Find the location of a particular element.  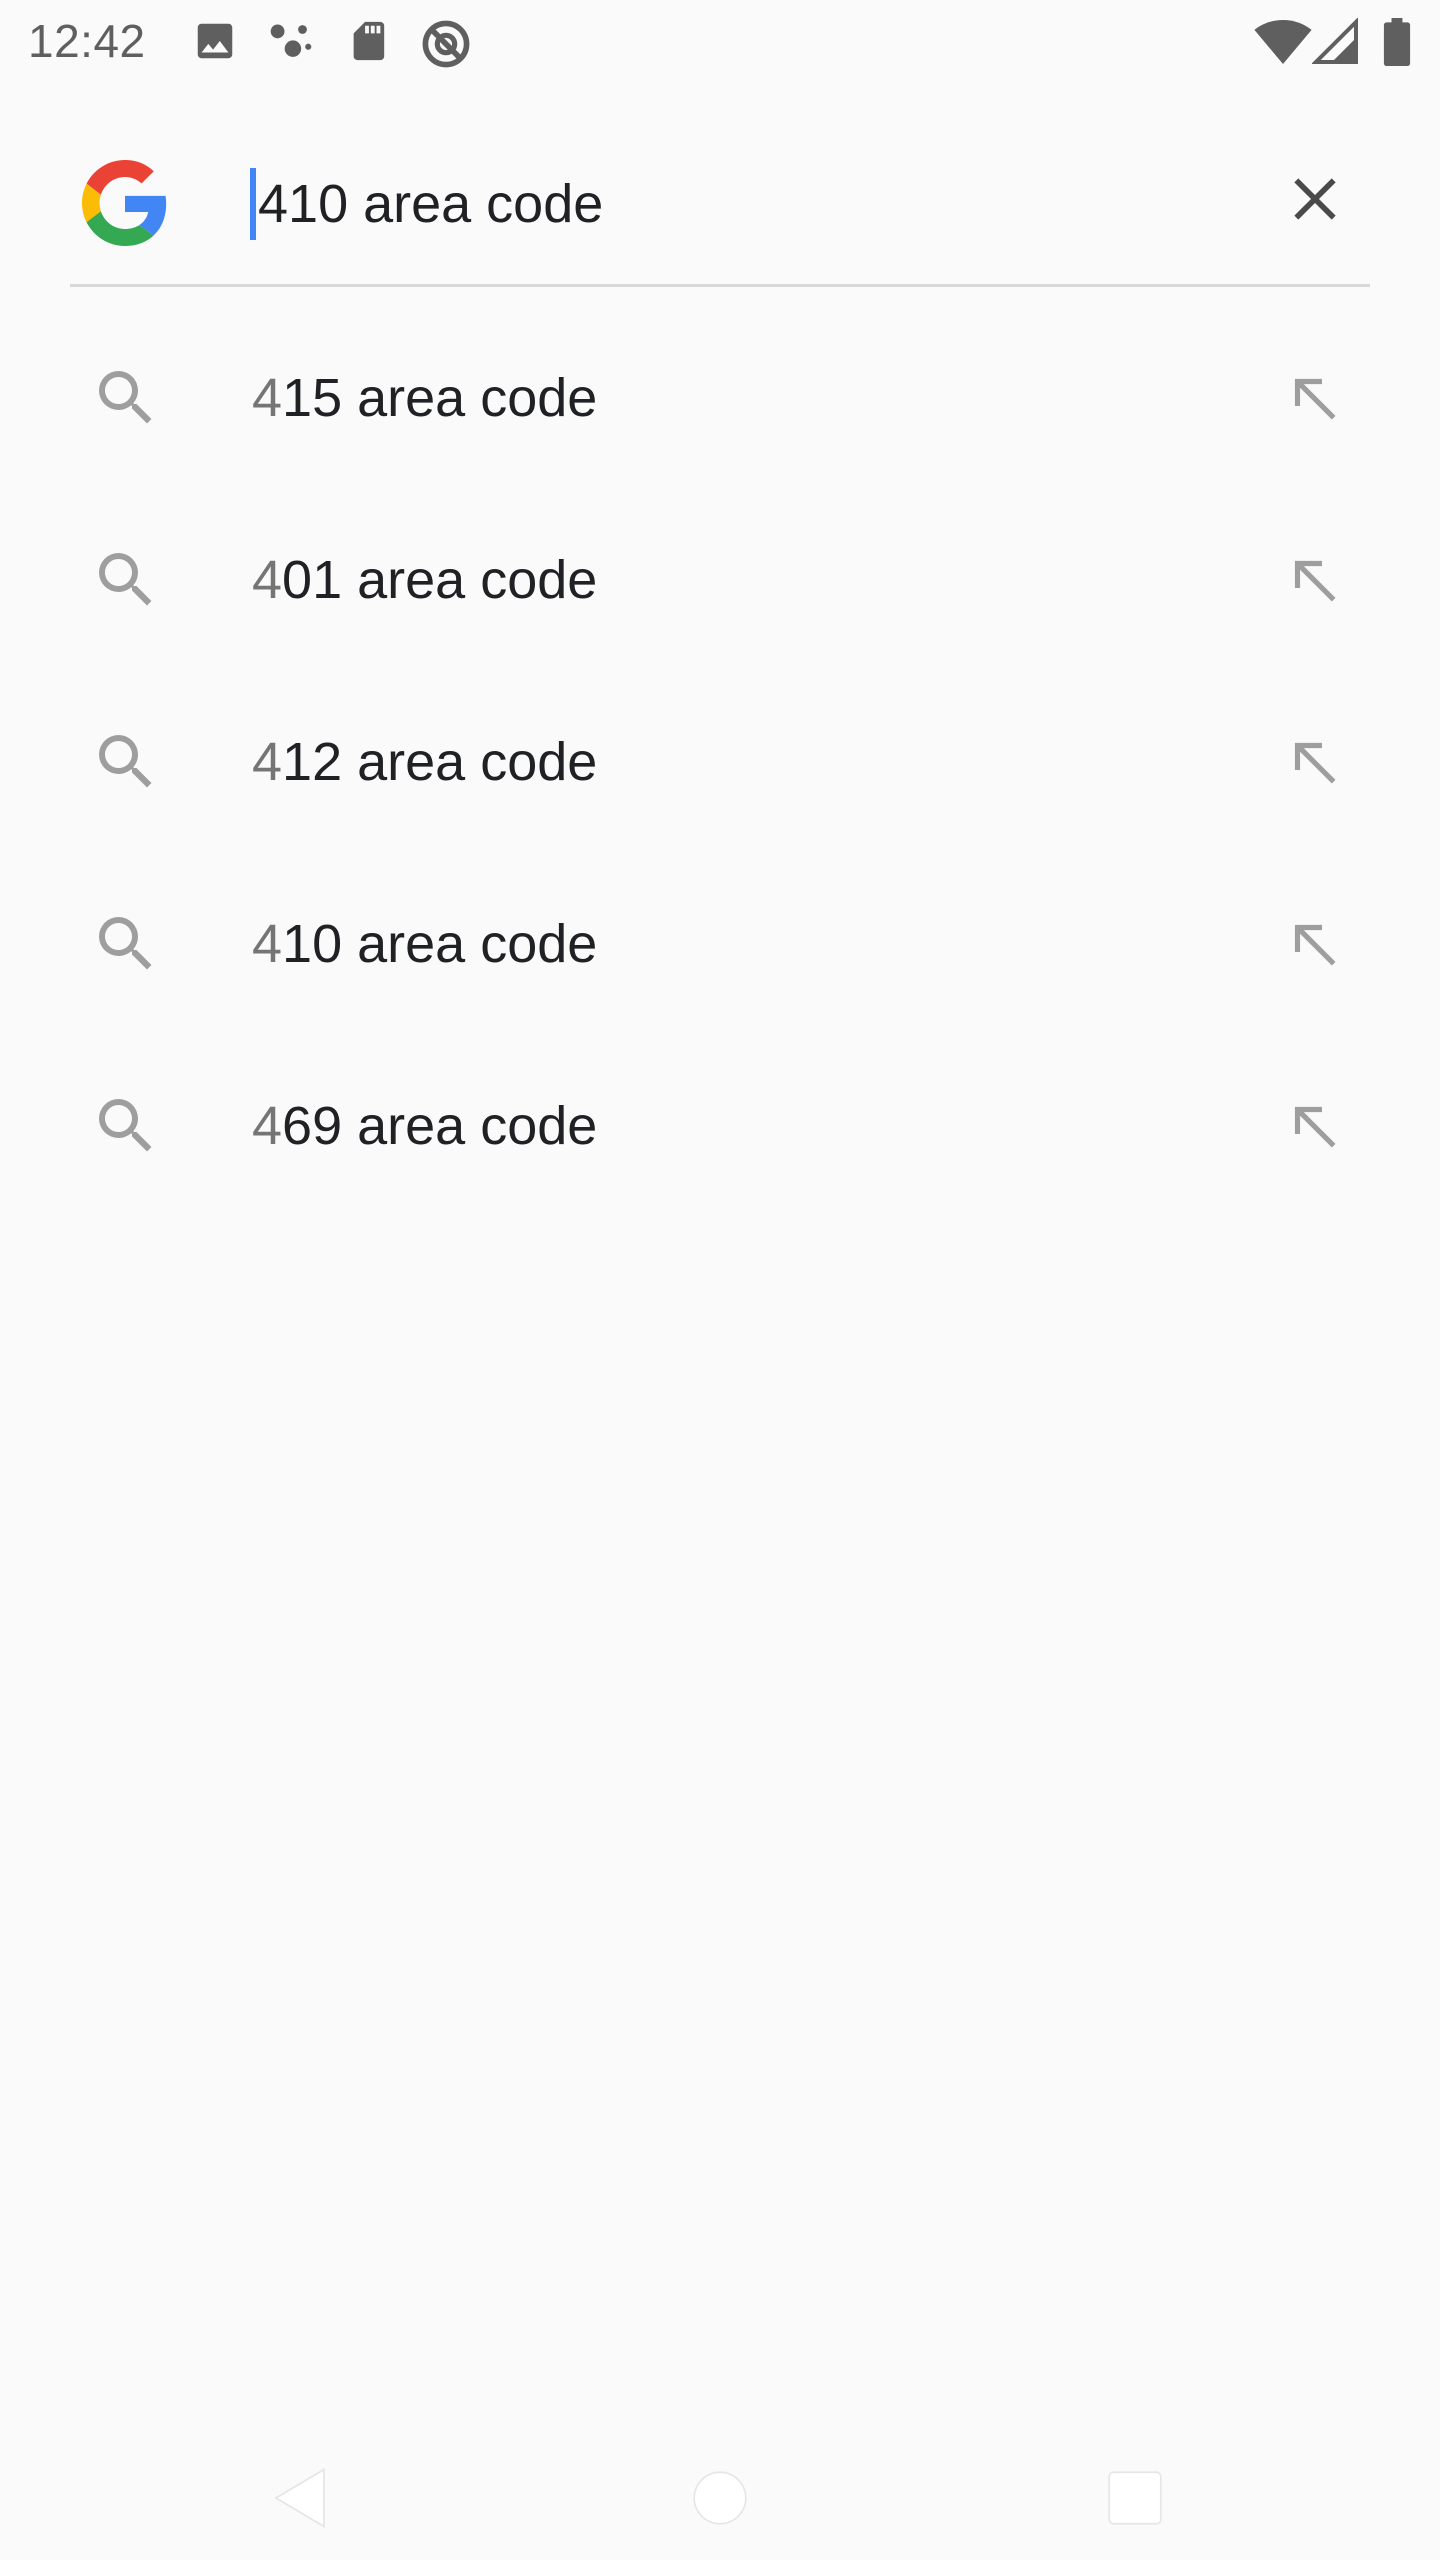

back-icon is located at coordinates (300, 2500).